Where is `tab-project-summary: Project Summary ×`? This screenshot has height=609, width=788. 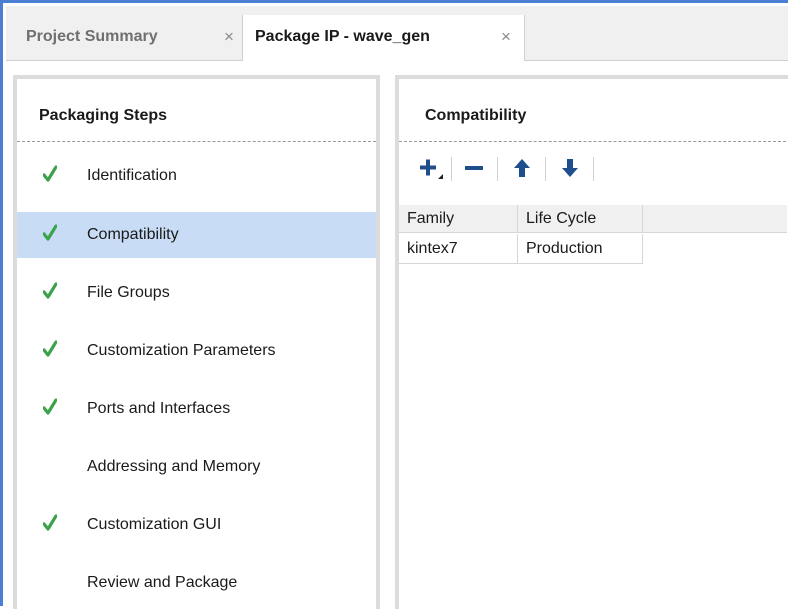
tab-project-summary: Project Summary × is located at coordinates (129, 38).